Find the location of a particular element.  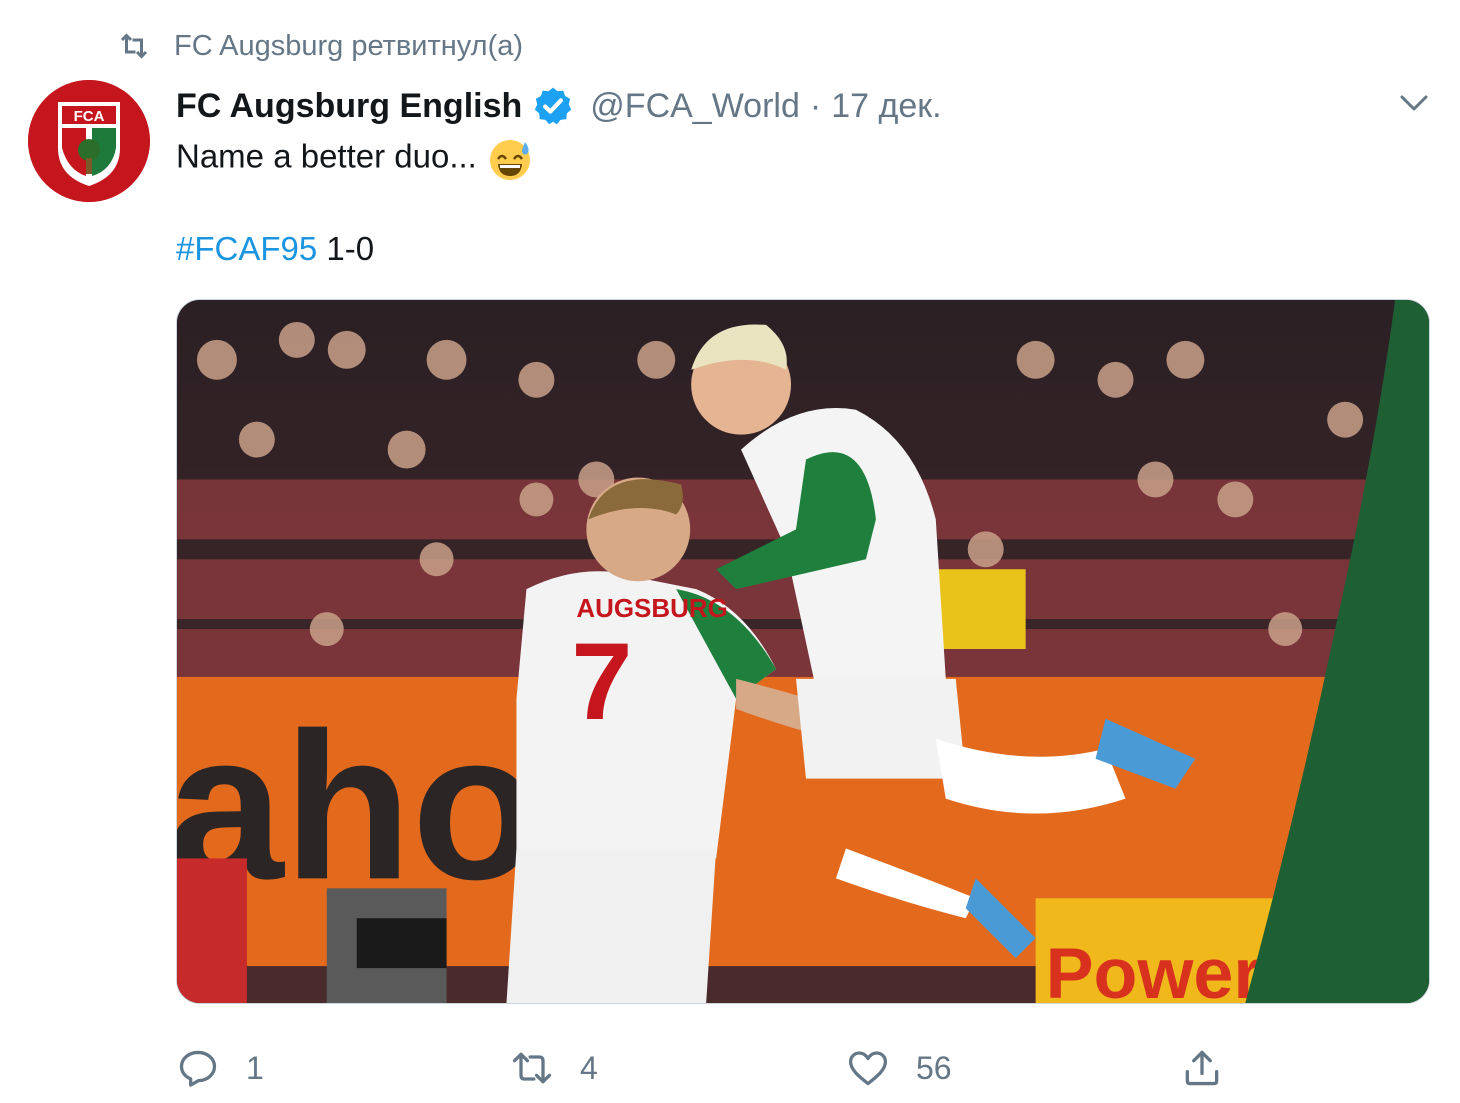

hashtag-link: #FCAF95 is located at coordinates (246, 248).